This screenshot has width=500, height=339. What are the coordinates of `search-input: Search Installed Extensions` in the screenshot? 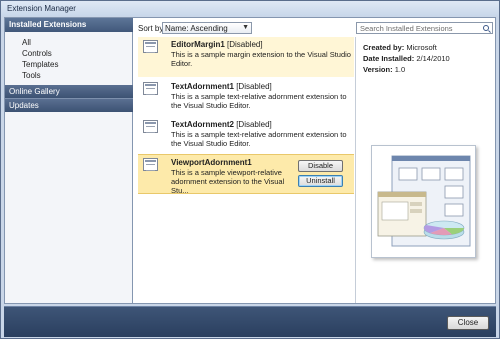 It's located at (424, 28).